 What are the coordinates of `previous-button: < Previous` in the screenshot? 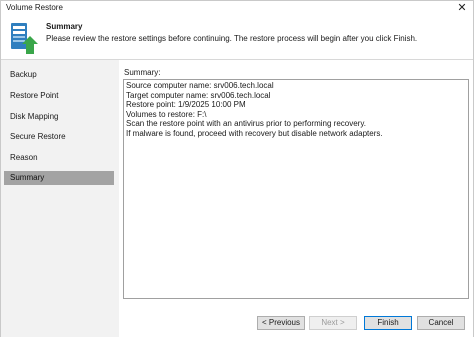 It's located at (281, 323).